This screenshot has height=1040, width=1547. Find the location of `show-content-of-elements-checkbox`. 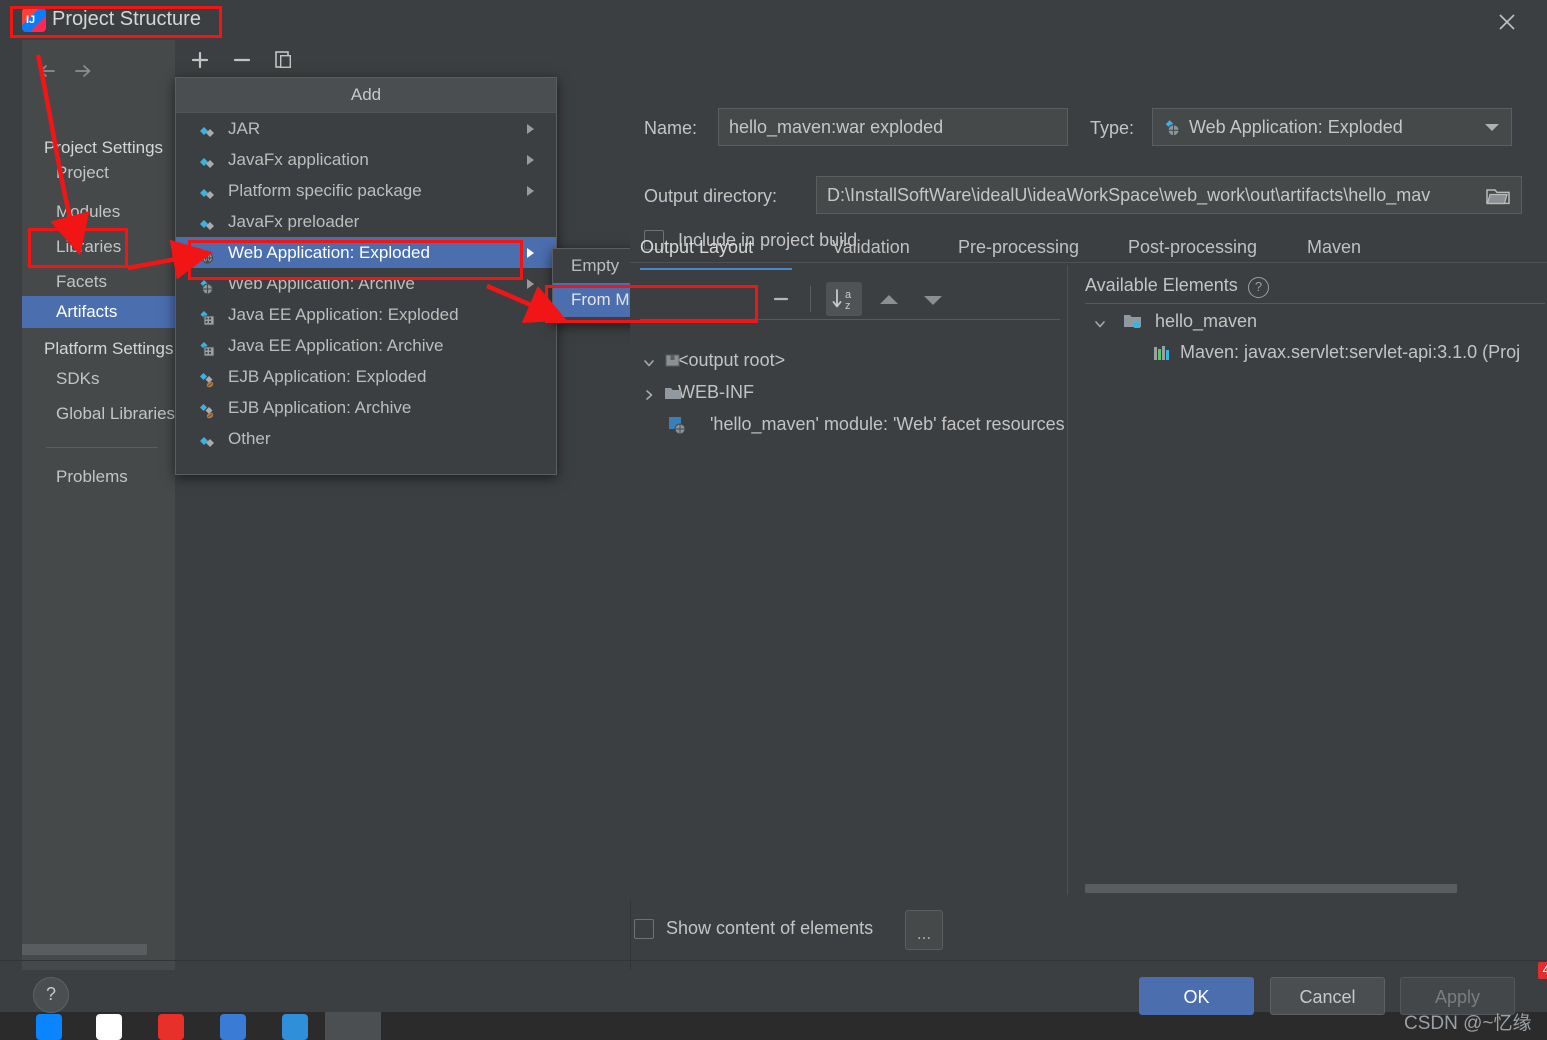

show-content-of-elements-checkbox is located at coordinates (644, 929).